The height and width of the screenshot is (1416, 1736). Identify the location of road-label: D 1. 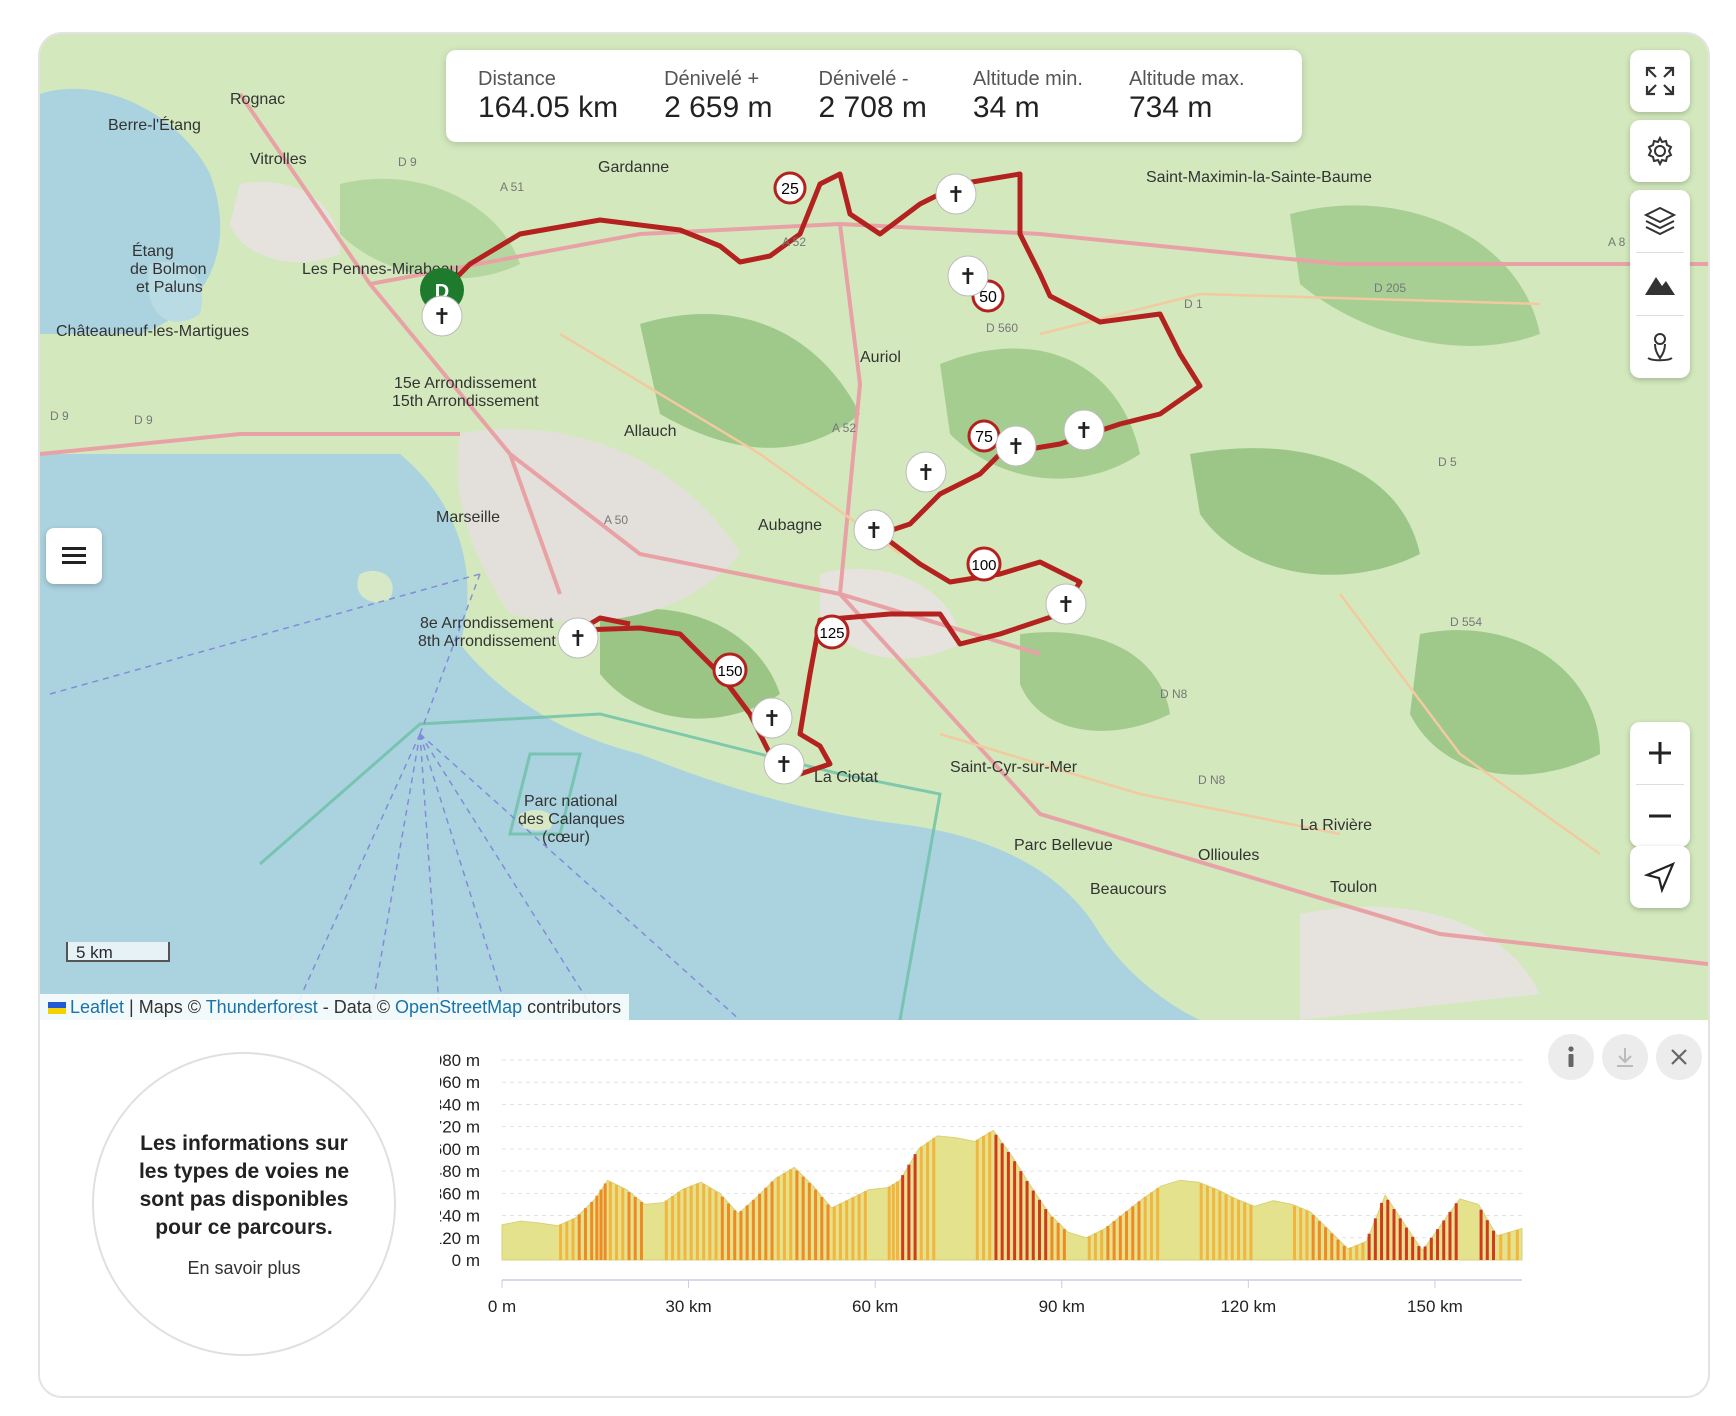
(1193, 304).